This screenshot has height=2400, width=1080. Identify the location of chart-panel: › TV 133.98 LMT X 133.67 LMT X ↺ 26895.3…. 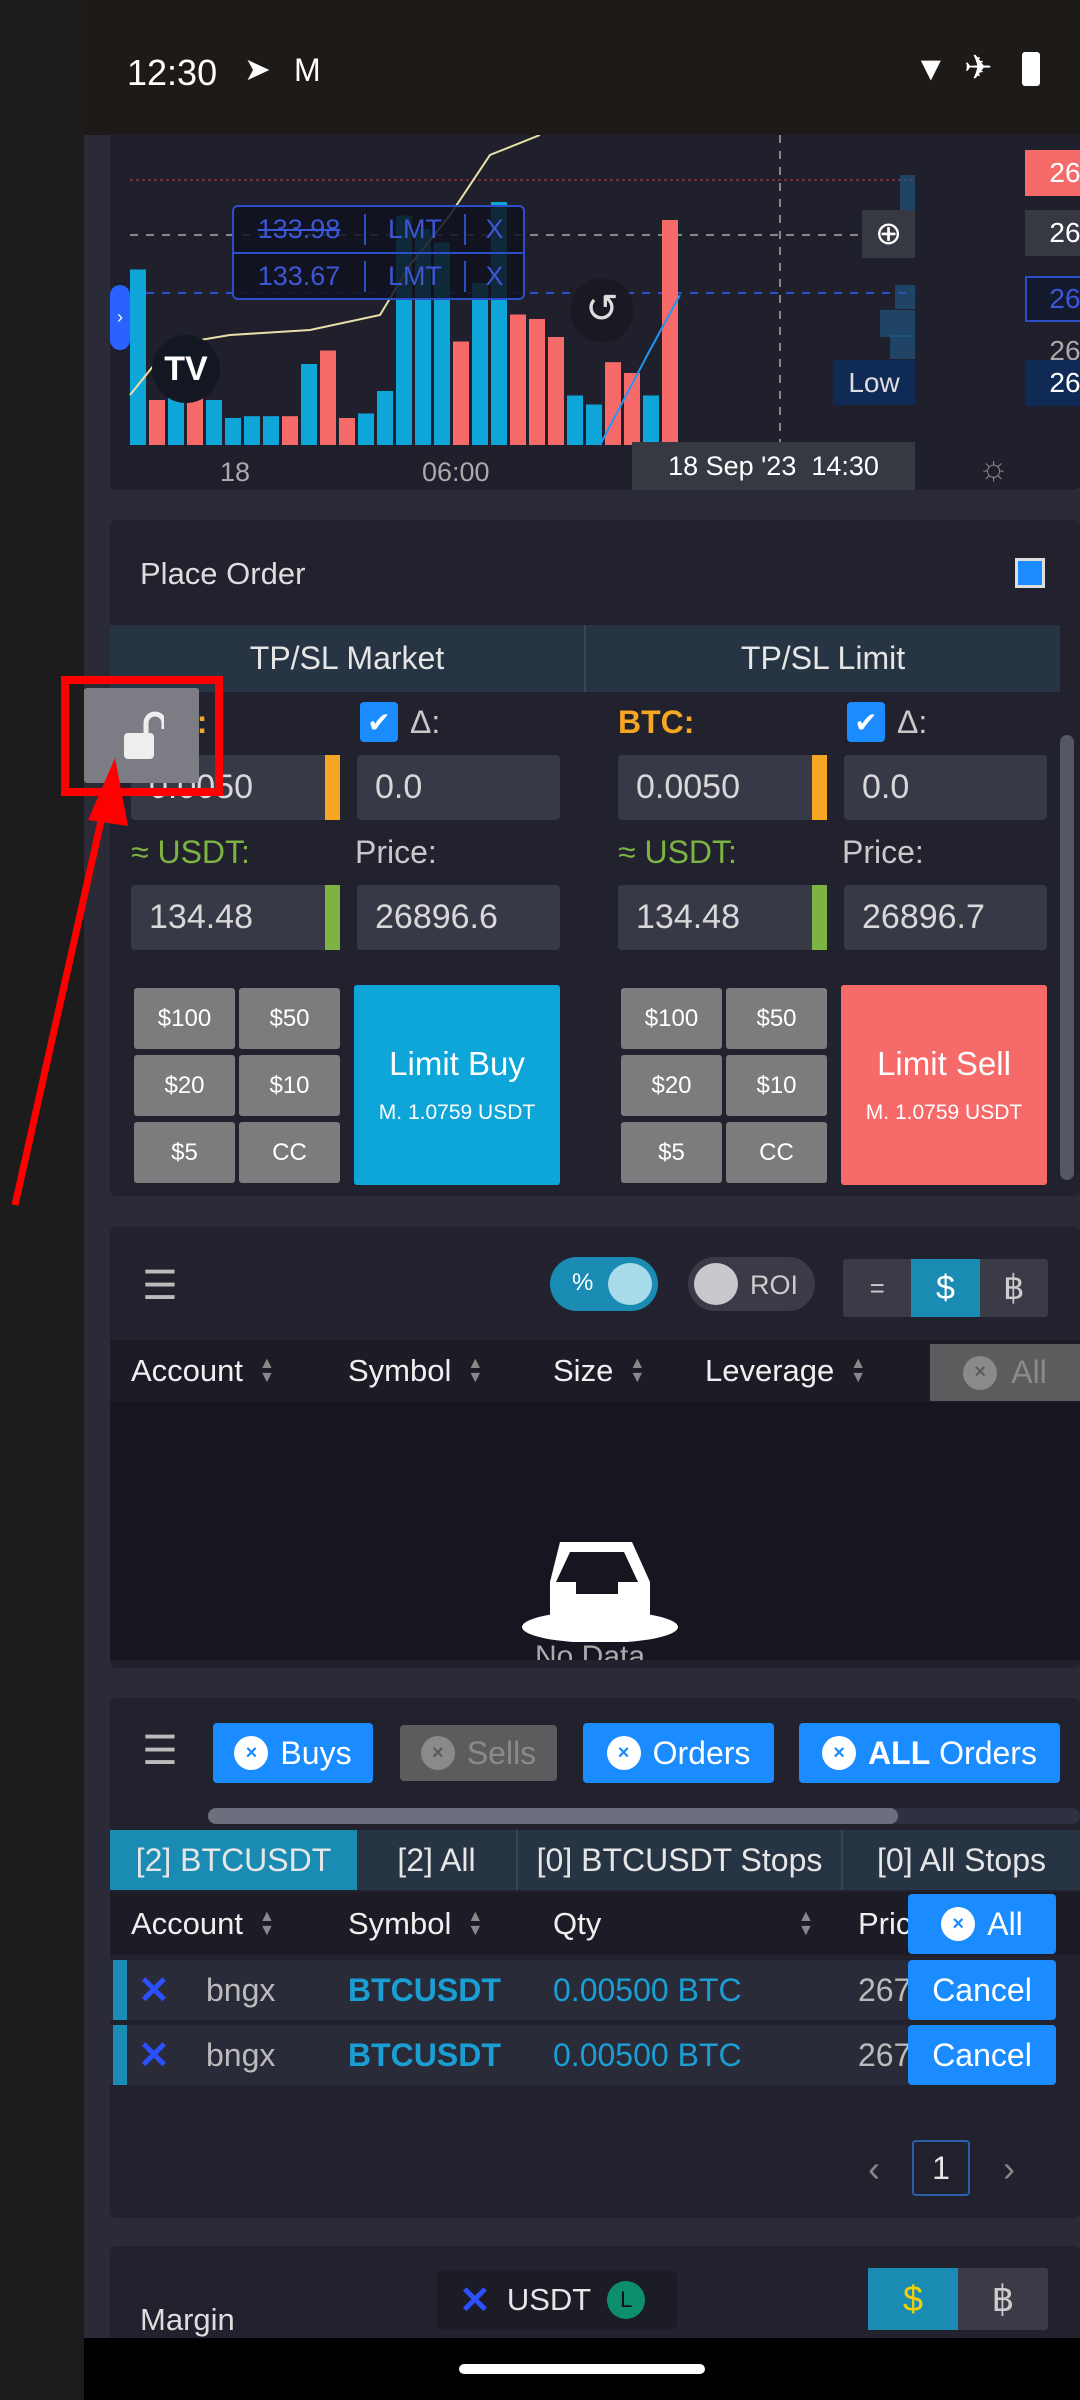
(595, 312).